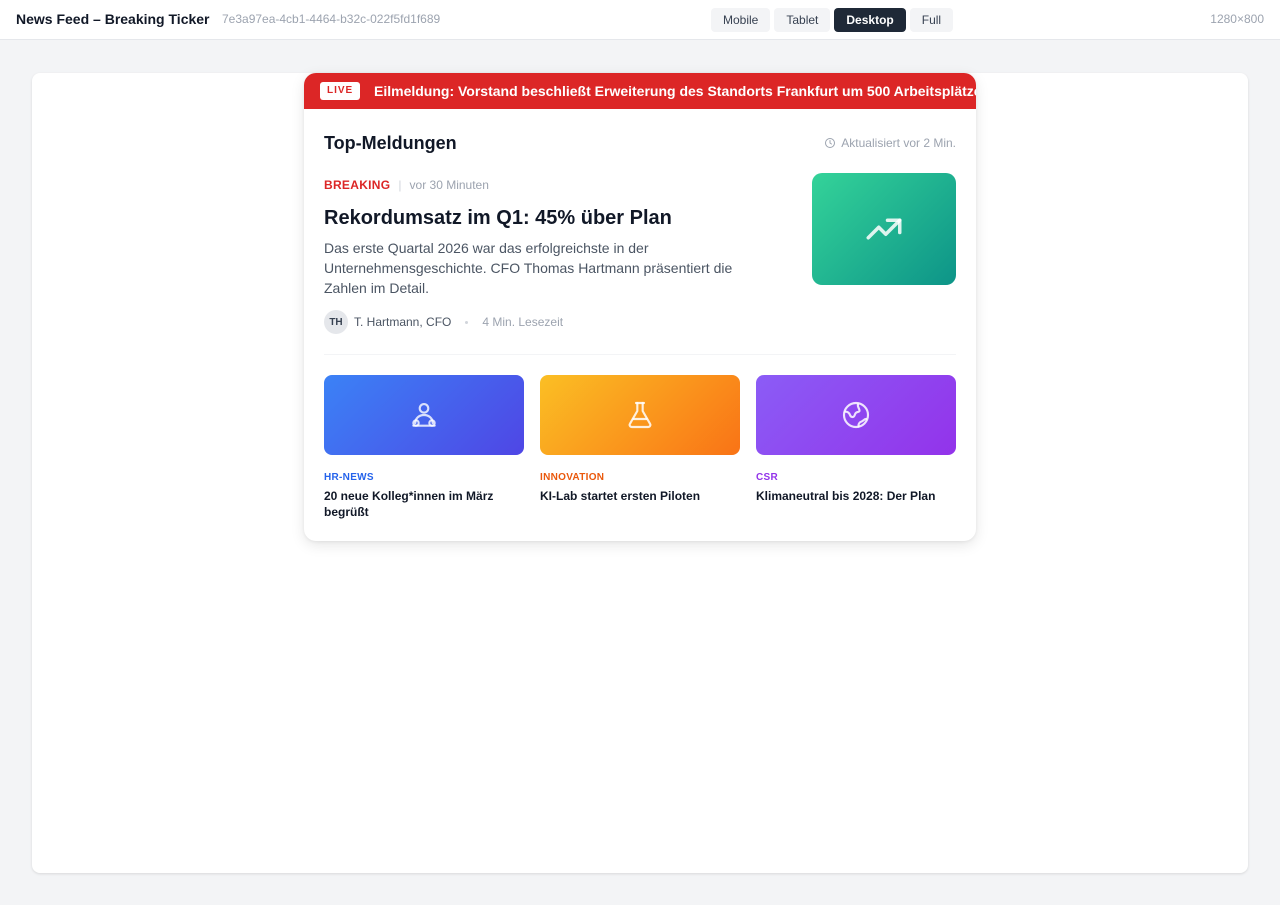 The image size is (1280, 905). What do you see at coordinates (832, 20) in the screenshot?
I see `viewport-switcher: Mobile Tablet Desktop Full` at bounding box center [832, 20].